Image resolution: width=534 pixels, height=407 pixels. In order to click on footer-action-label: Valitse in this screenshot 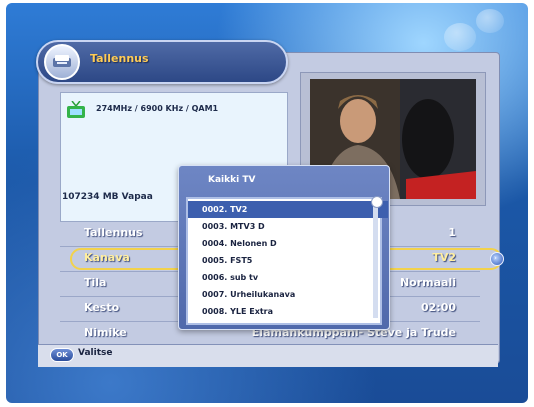, I will do `click(95, 353)`.